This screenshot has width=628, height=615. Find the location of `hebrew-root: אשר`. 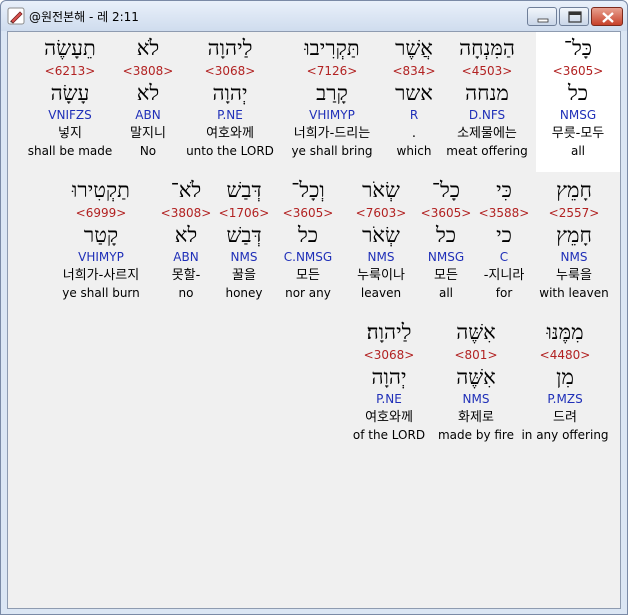

hebrew-root: אשר is located at coordinates (414, 93).